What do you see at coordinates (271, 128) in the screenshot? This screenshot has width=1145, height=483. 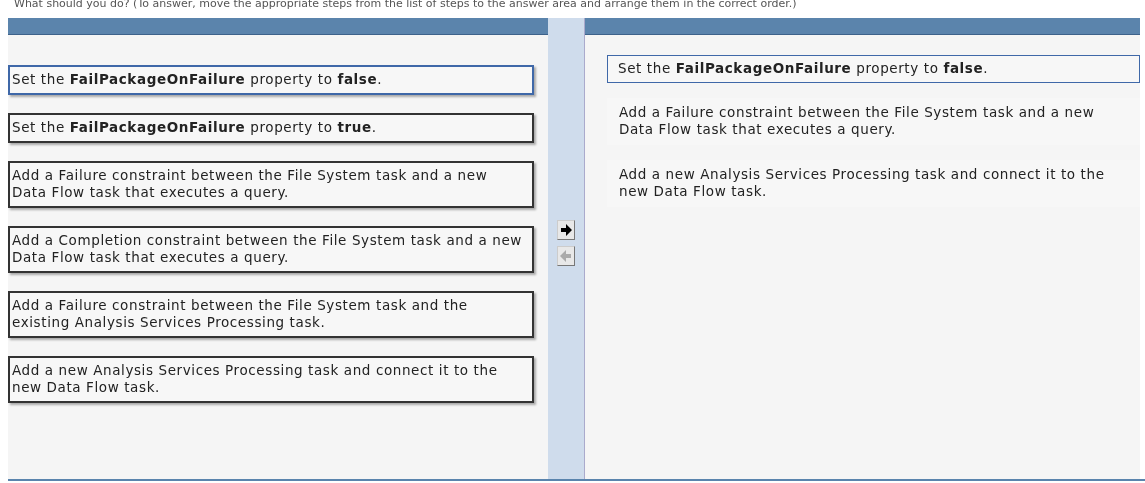 I see `step-item: Set the FailPackageOnFailure property to true.` at bounding box center [271, 128].